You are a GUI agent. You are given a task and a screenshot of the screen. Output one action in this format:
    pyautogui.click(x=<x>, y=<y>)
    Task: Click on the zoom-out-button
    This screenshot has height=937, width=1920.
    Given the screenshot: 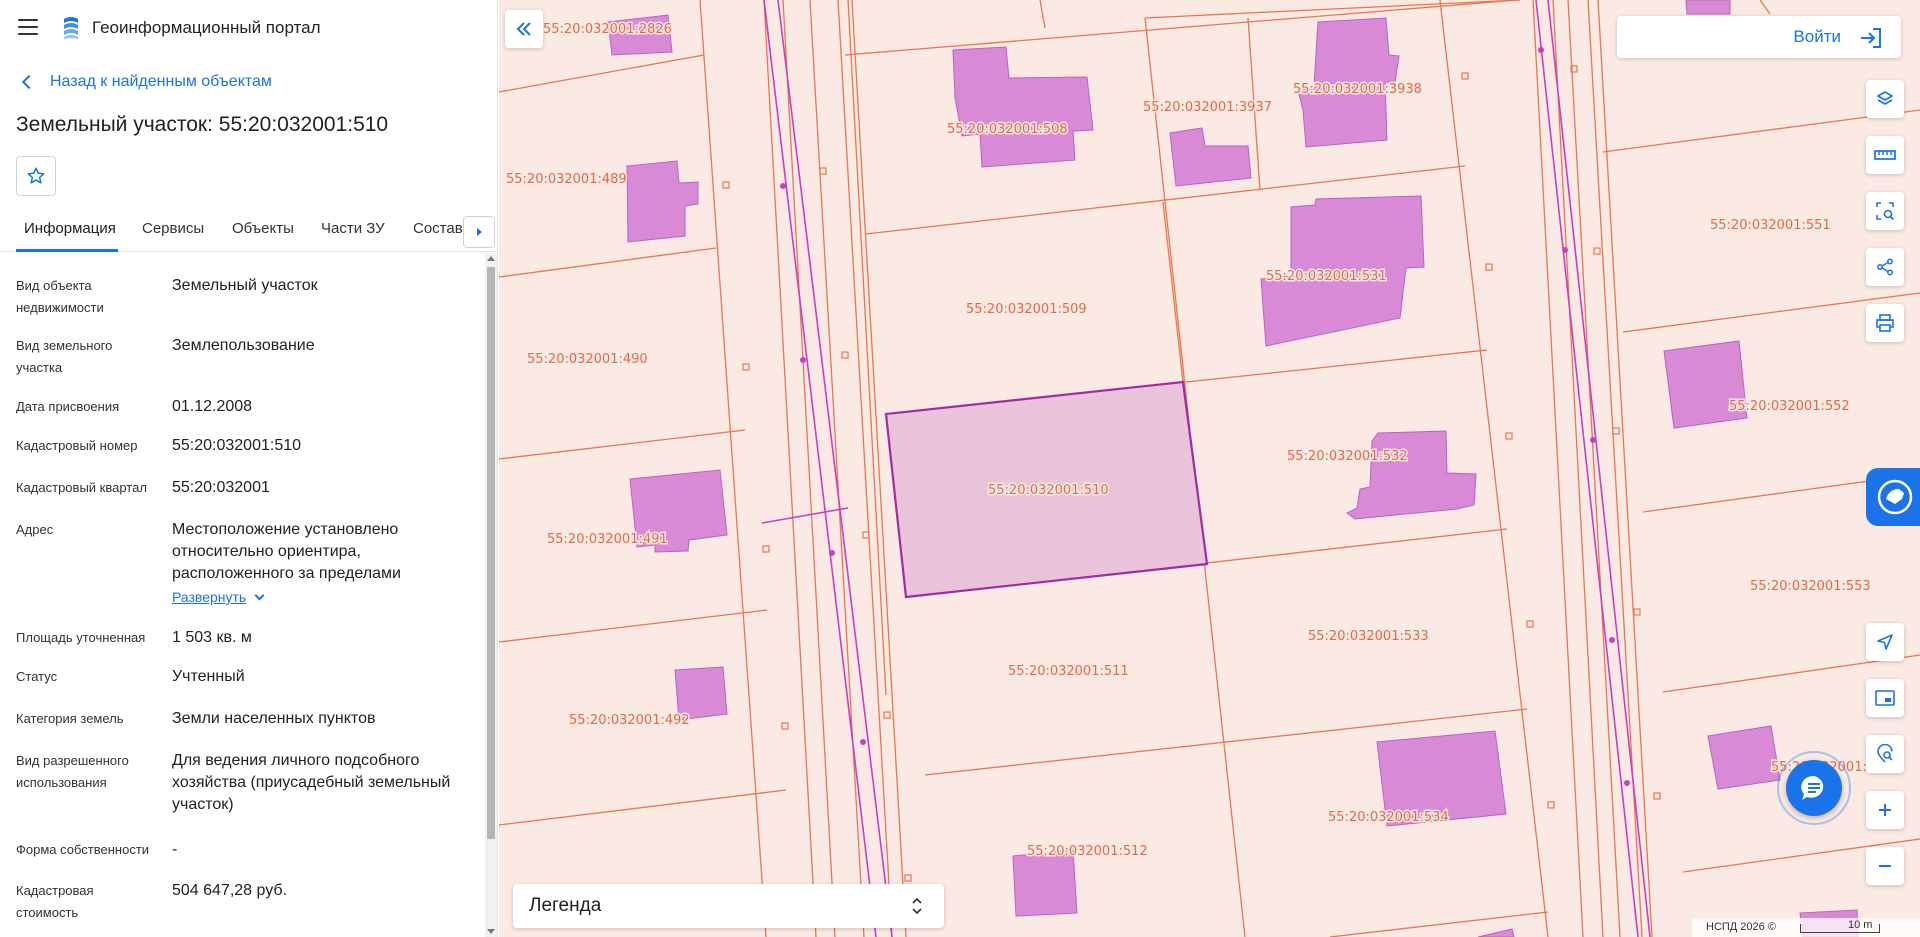 What is the action you would take?
    pyautogui.click(x=1885, y=866)
    